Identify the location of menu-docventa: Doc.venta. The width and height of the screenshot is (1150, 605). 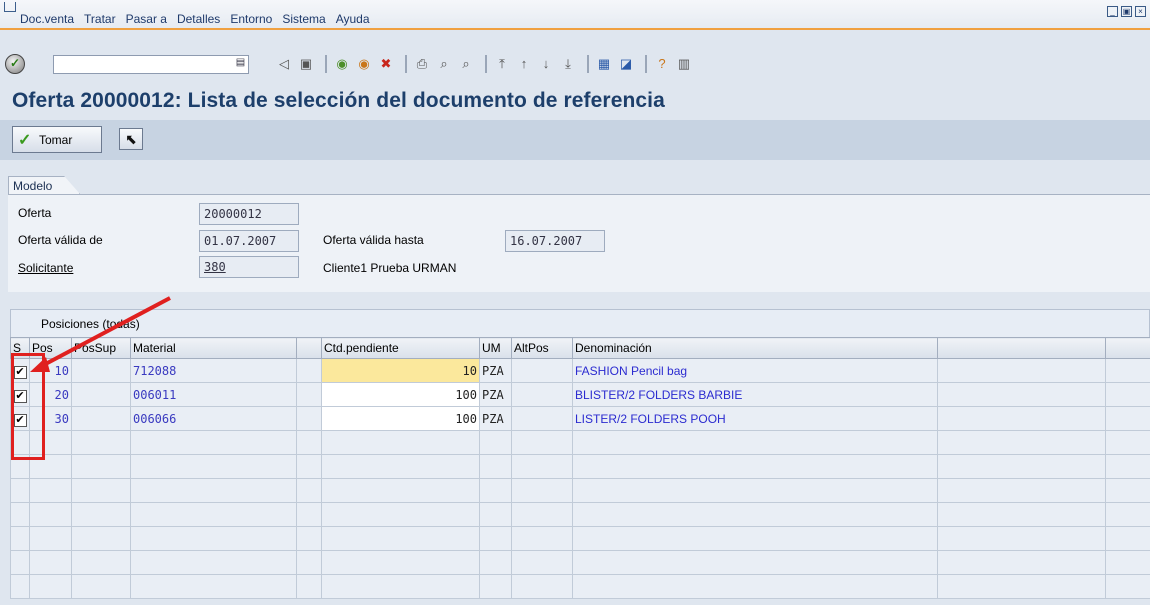
(47, 19).